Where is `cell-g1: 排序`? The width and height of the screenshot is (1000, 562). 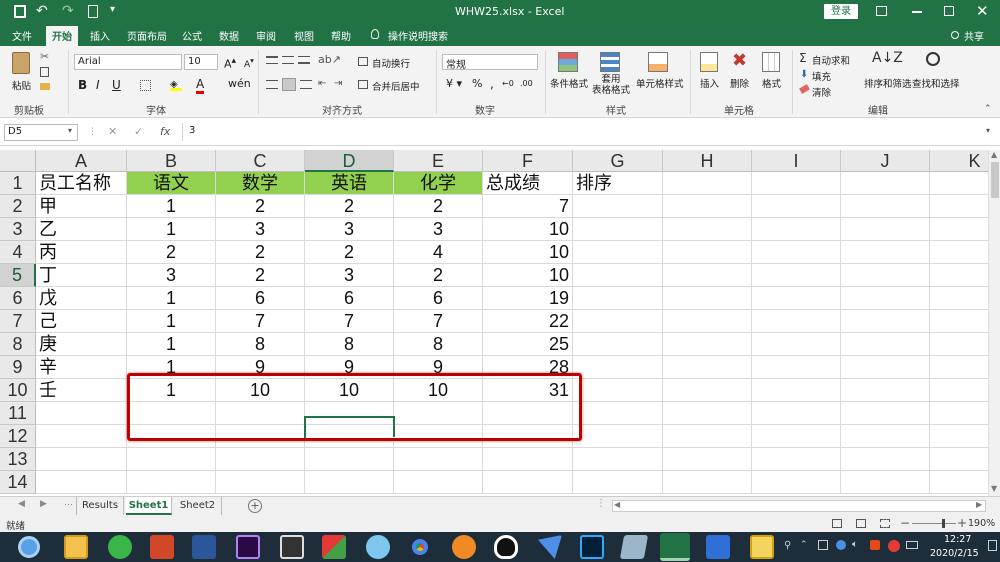 cell-g1: 排序 is located at coordinates (618, 183).